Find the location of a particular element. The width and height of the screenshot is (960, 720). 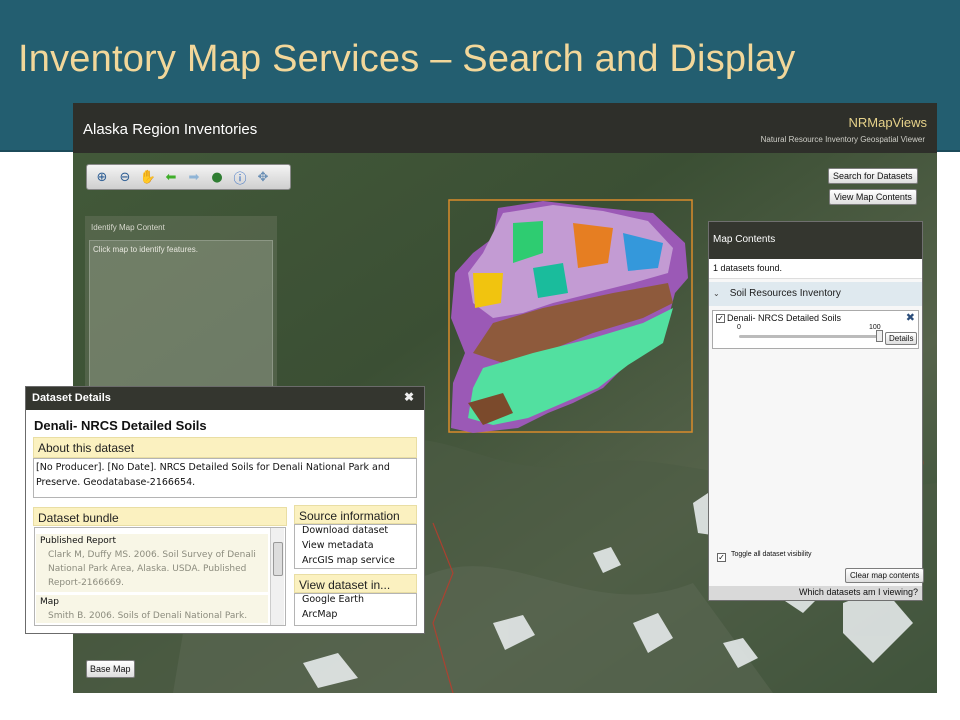

previous-extent-icon: ⬅ is located at coordinates (171, 177).